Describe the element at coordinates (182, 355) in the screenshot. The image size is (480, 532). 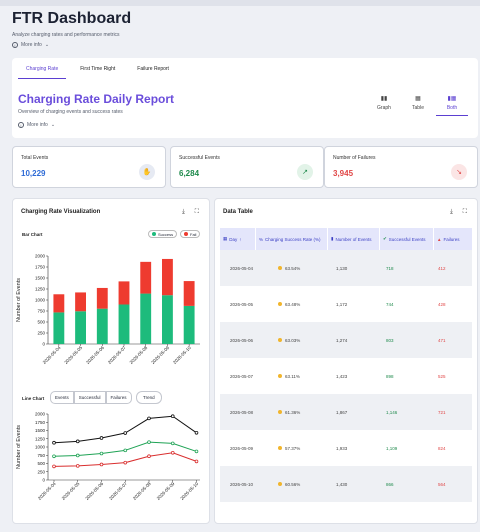
I see `x-tick-label: 2026-05-10` at that location.